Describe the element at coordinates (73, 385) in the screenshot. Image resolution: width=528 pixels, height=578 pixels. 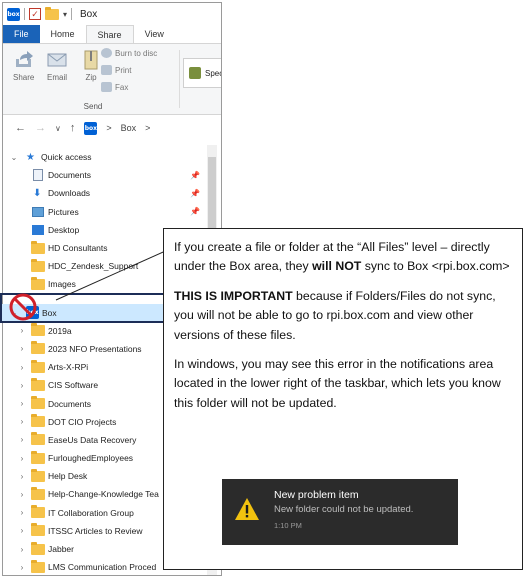
I see `tree-label: CIS Software` at that location.